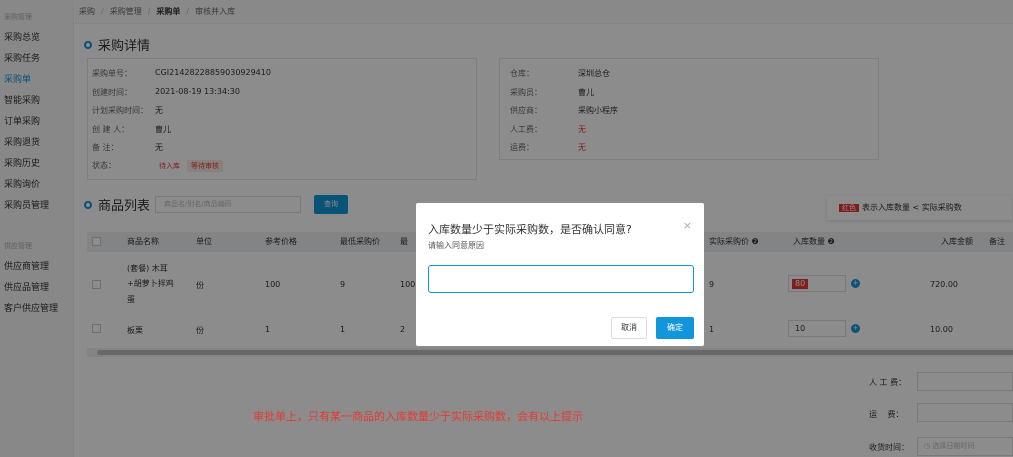 The width and height of the screenshot is (1013, 457). What do you see at coordinates (418, 416) in the screenshot?
I see `annotation-caption: 审批单上，只有某一商品的入库数量少于实际采购数，会有以上提示` at bounding box center [418, 416].